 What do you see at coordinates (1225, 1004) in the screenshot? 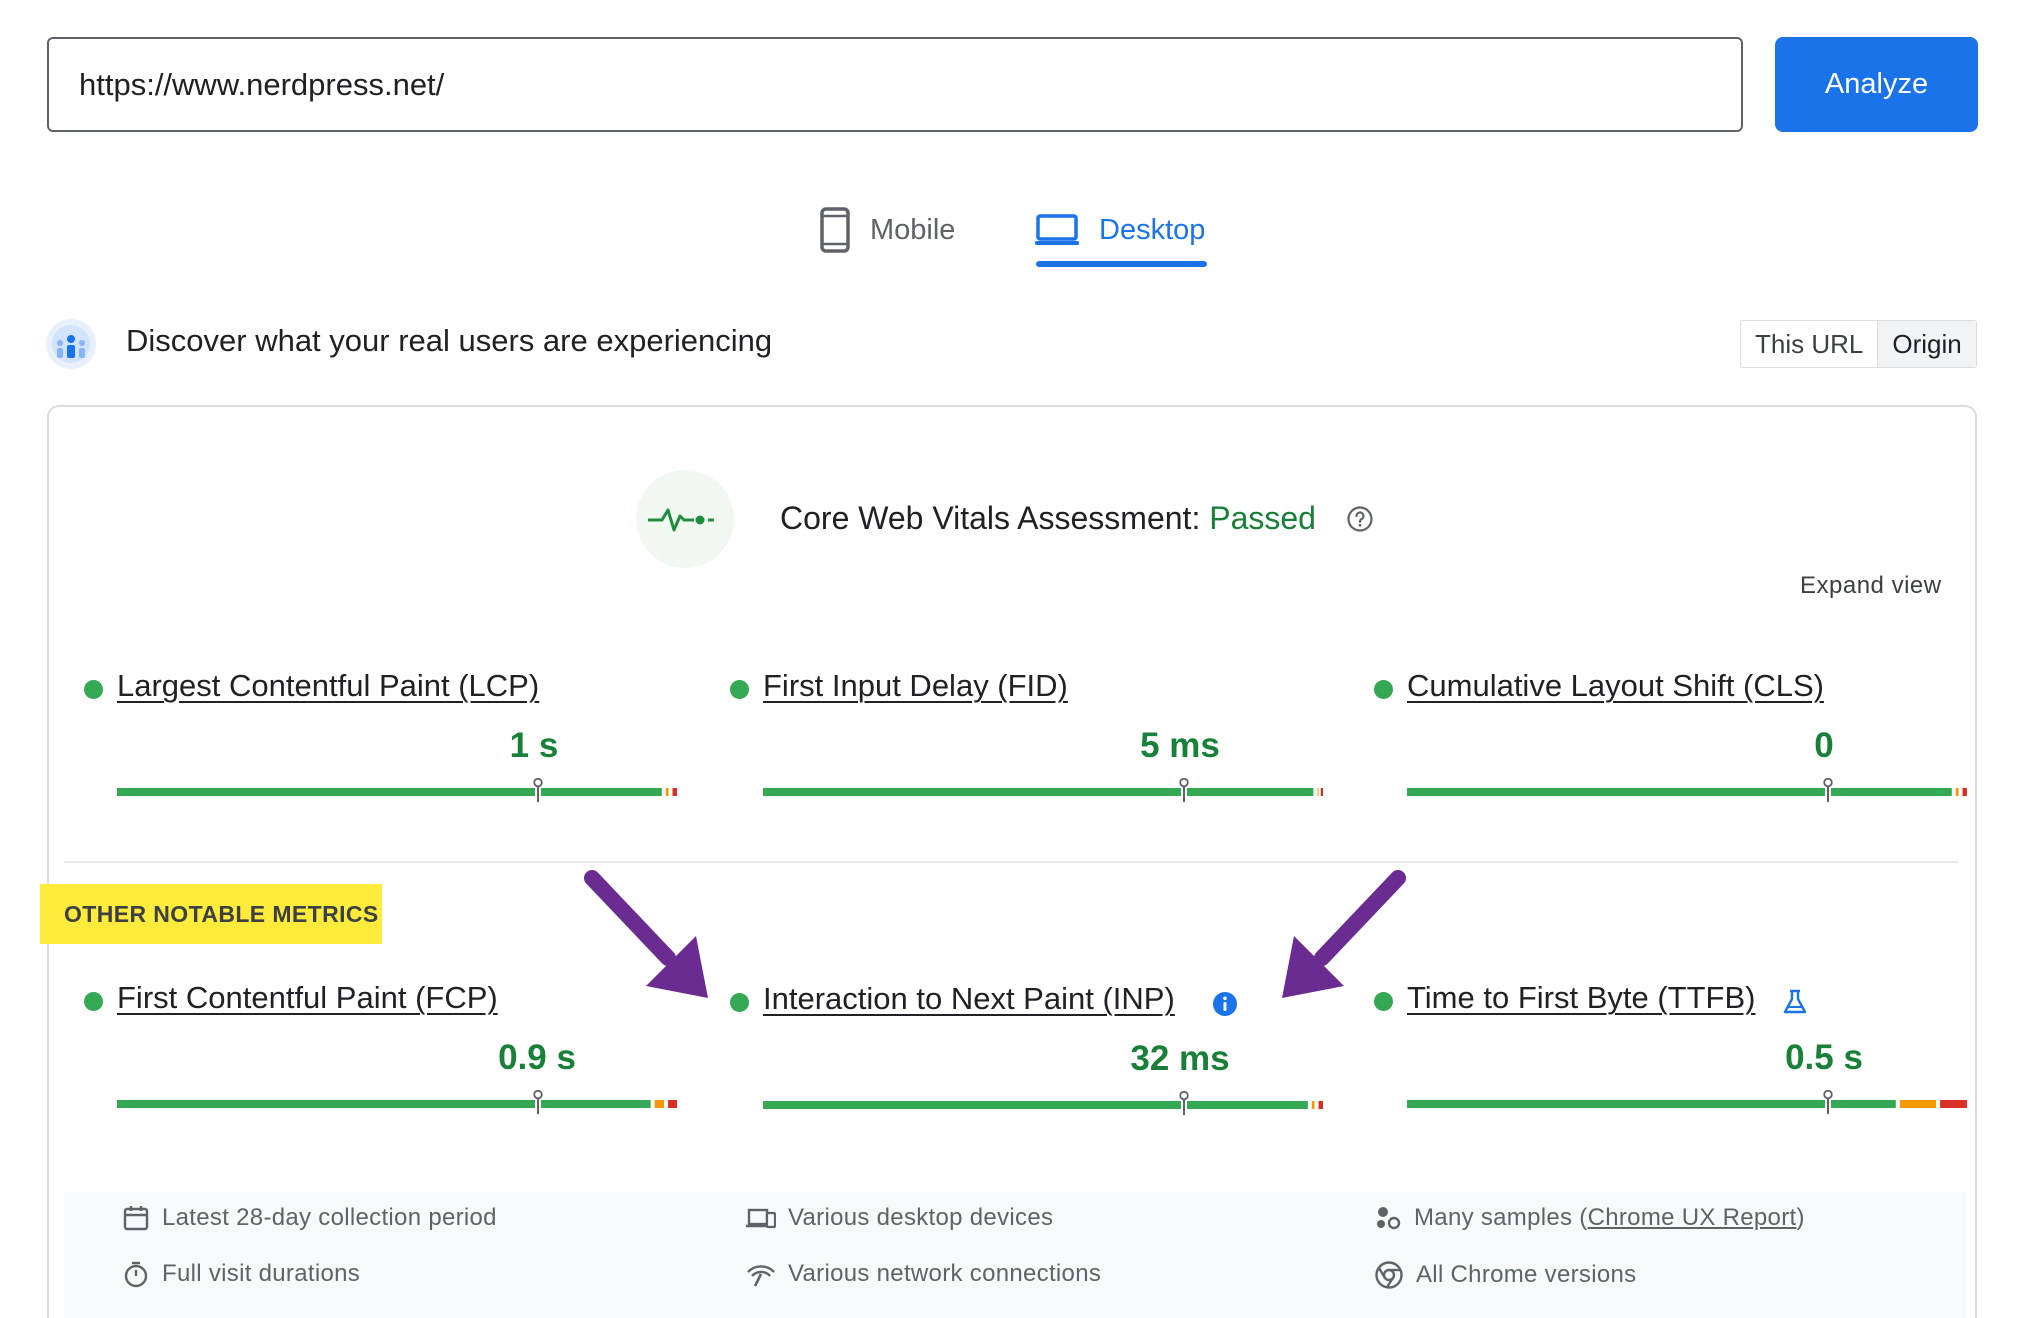
I see `info-icon` at bounding box center [1225, 1004].